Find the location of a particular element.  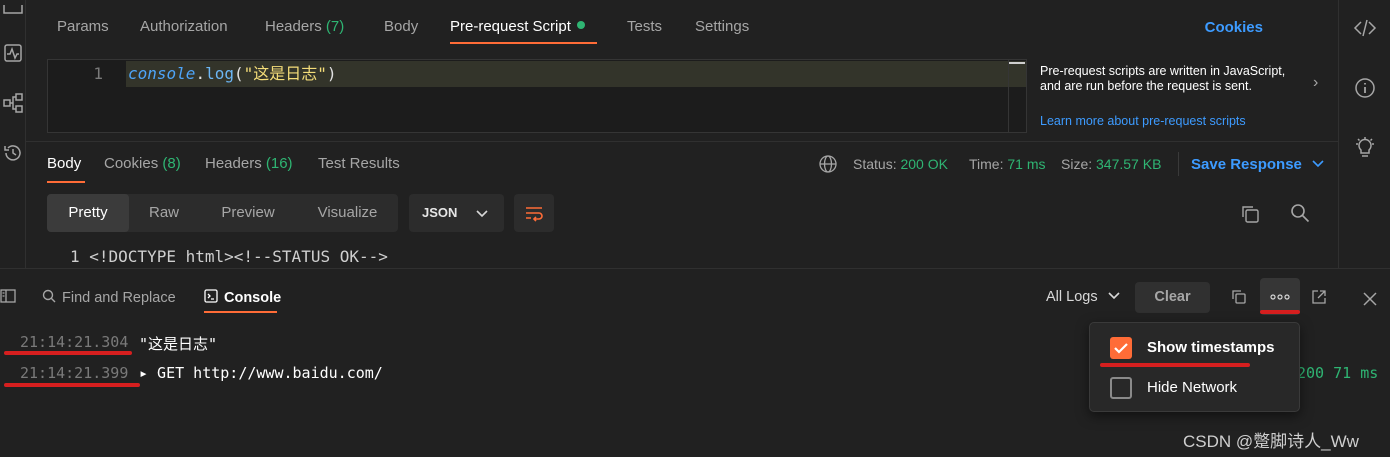

status-info: Status: 200 OK is located at coordinates (900, 164).